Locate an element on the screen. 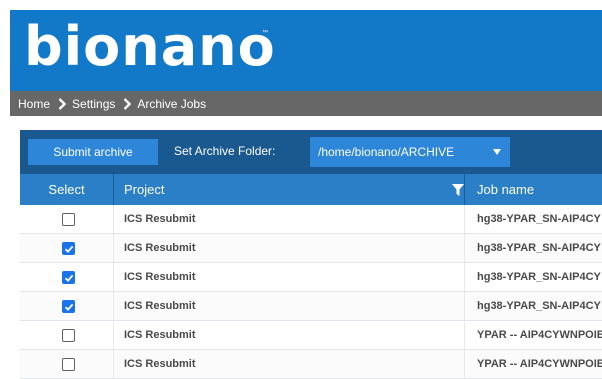 This screenshot has width=602, height=379. archive-folder-select: /home/bionano/ARCHIVE is located at coordinates (410, 152).